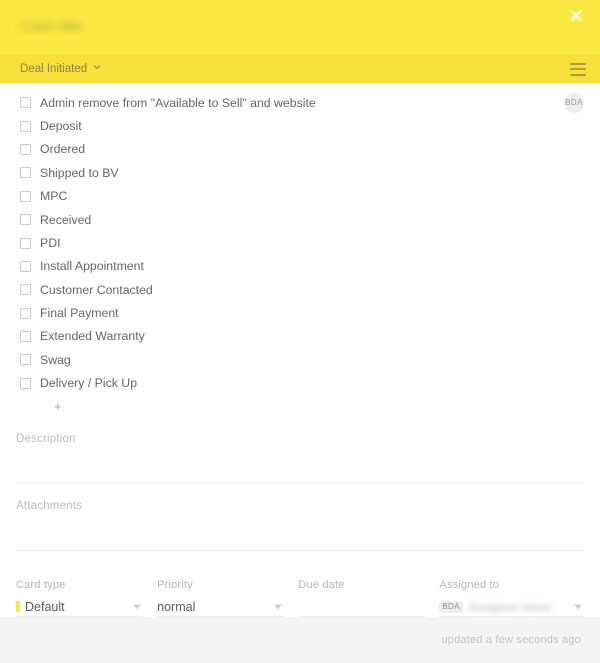  Describe the element at coordinates (511, 640) in the screenshot. I see `updated-timestamp: updated a few seconds ago` at that location.